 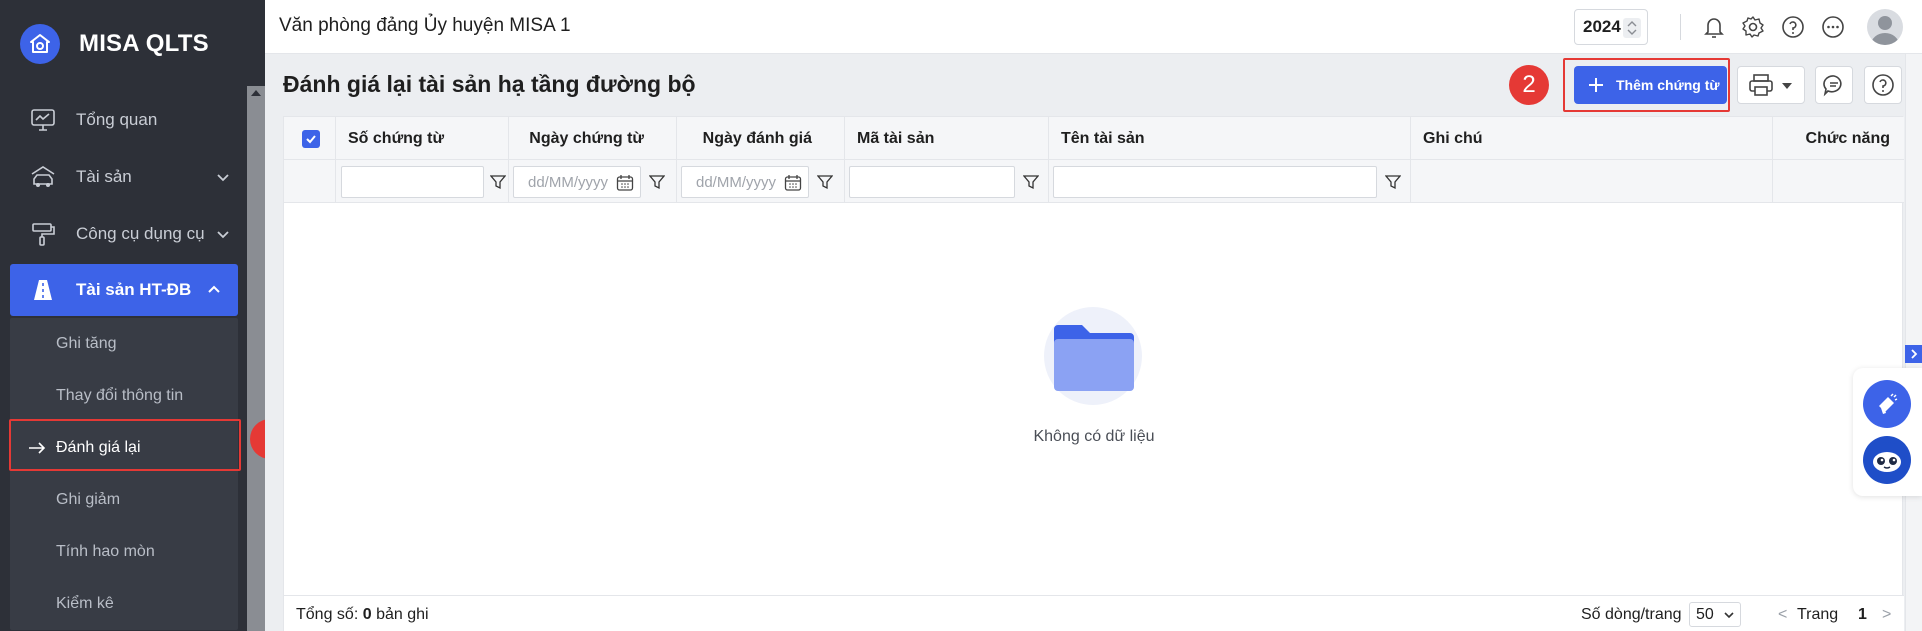 What do you see at coordinates (124, 604) in the screenshot?
I see `submenu-item-inventory: Kiểm kê` at bounding box center [124, 604].